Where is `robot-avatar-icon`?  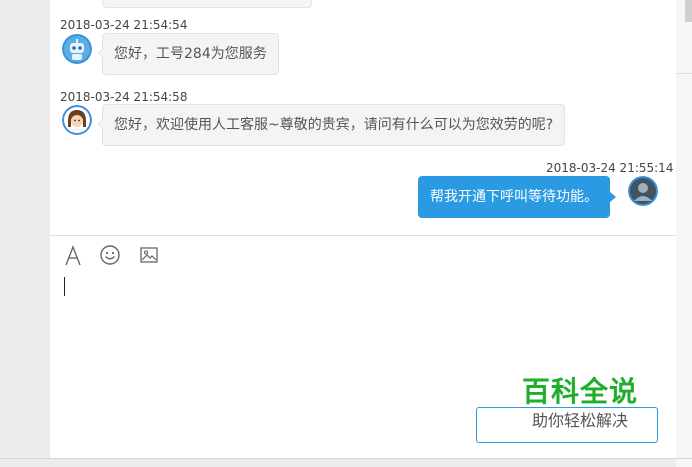
robot-avatar-icon is located at coordinates (77, 49).